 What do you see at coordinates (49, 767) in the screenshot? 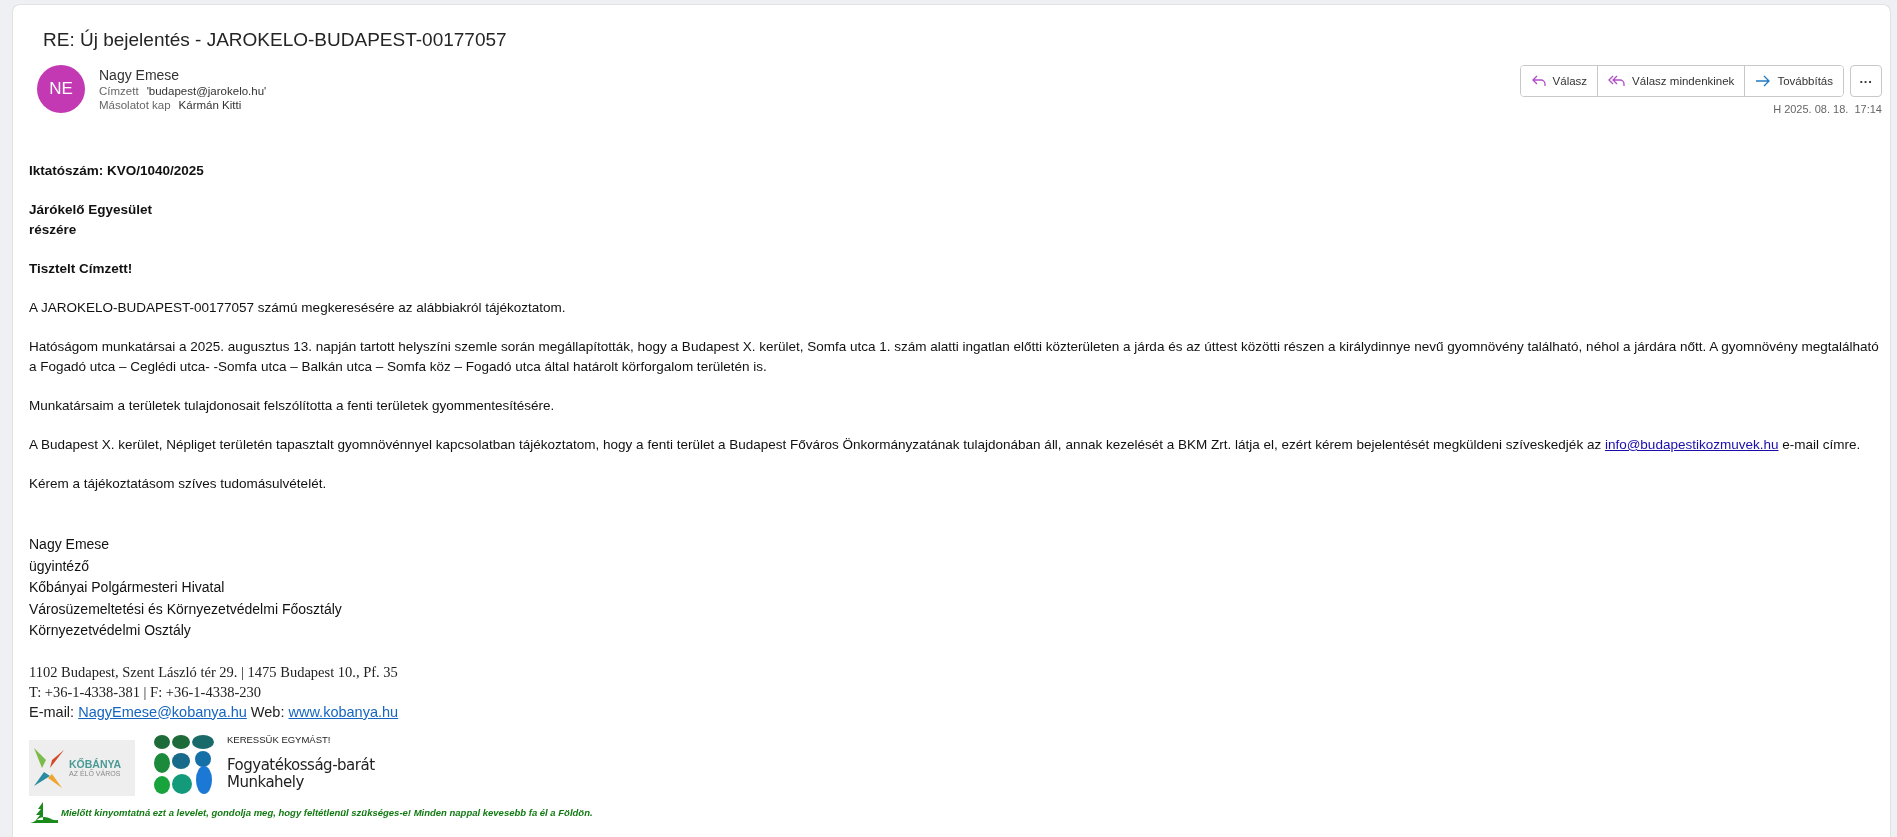
I see `city-mark-icon` at bounding box center [49, 767].